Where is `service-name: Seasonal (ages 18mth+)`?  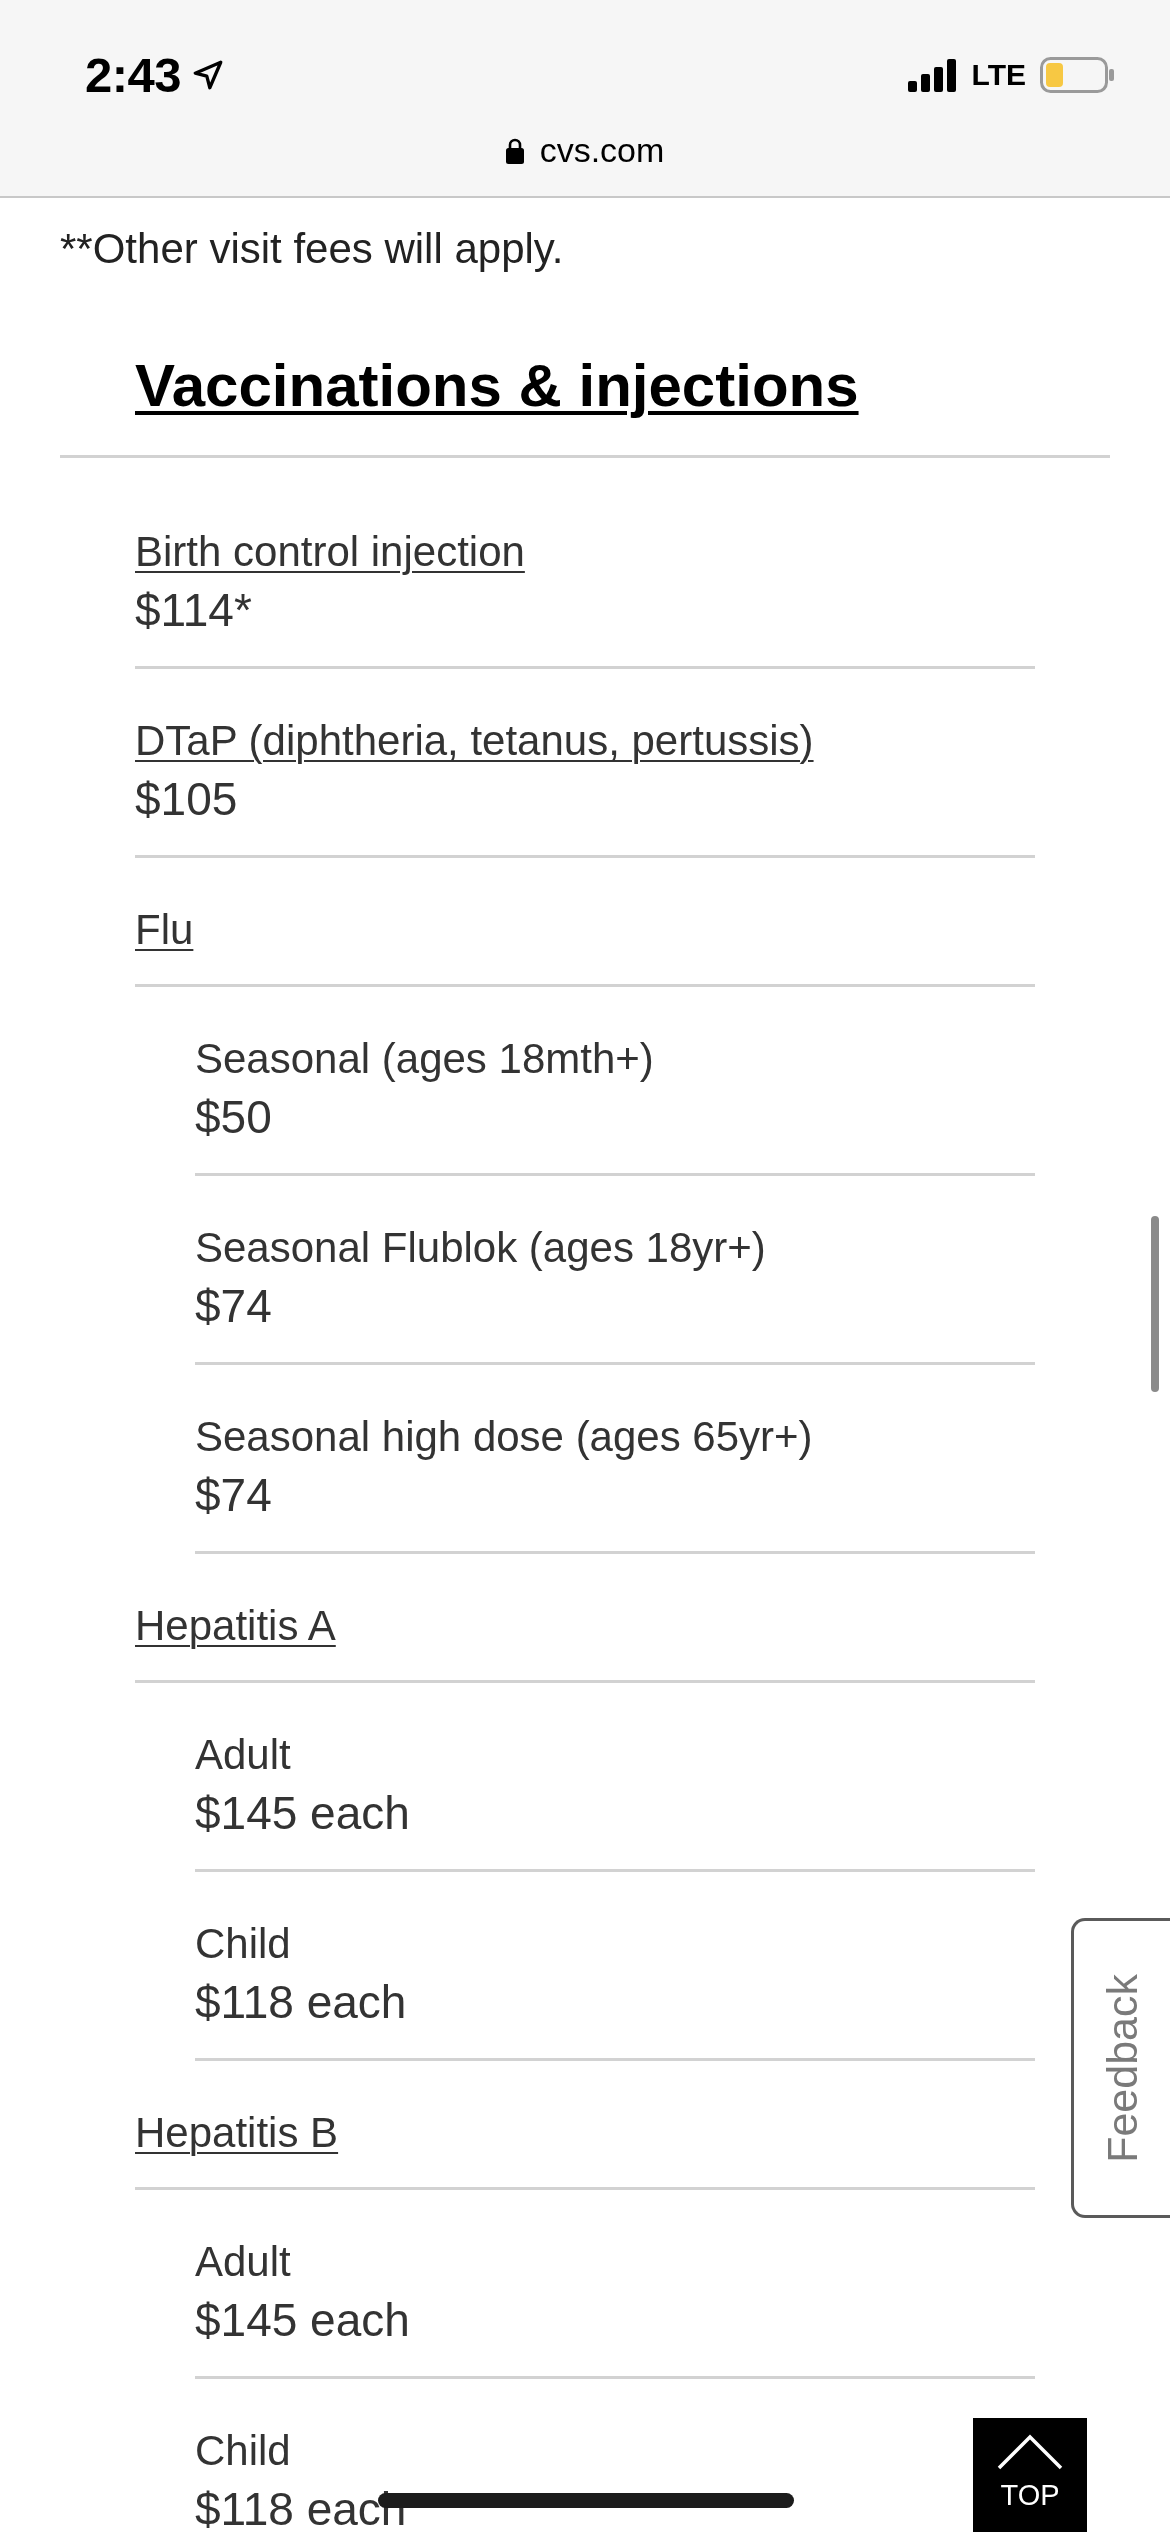
service-name: Seasonal (ages 18mth+) is located at coordinates (424, 1059).